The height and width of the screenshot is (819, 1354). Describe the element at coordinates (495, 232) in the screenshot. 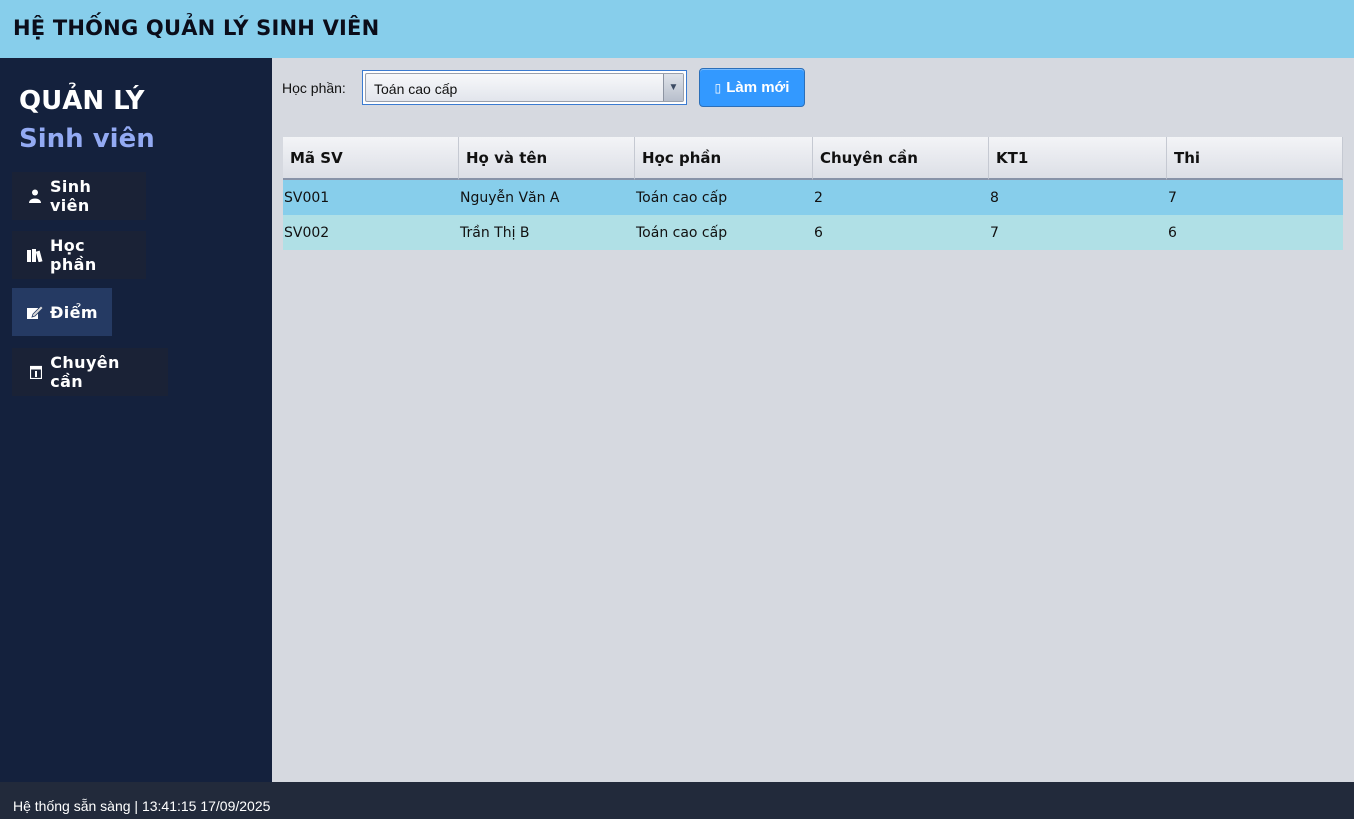

I see `cell-ho-ten: Trần Thị B` at that location.